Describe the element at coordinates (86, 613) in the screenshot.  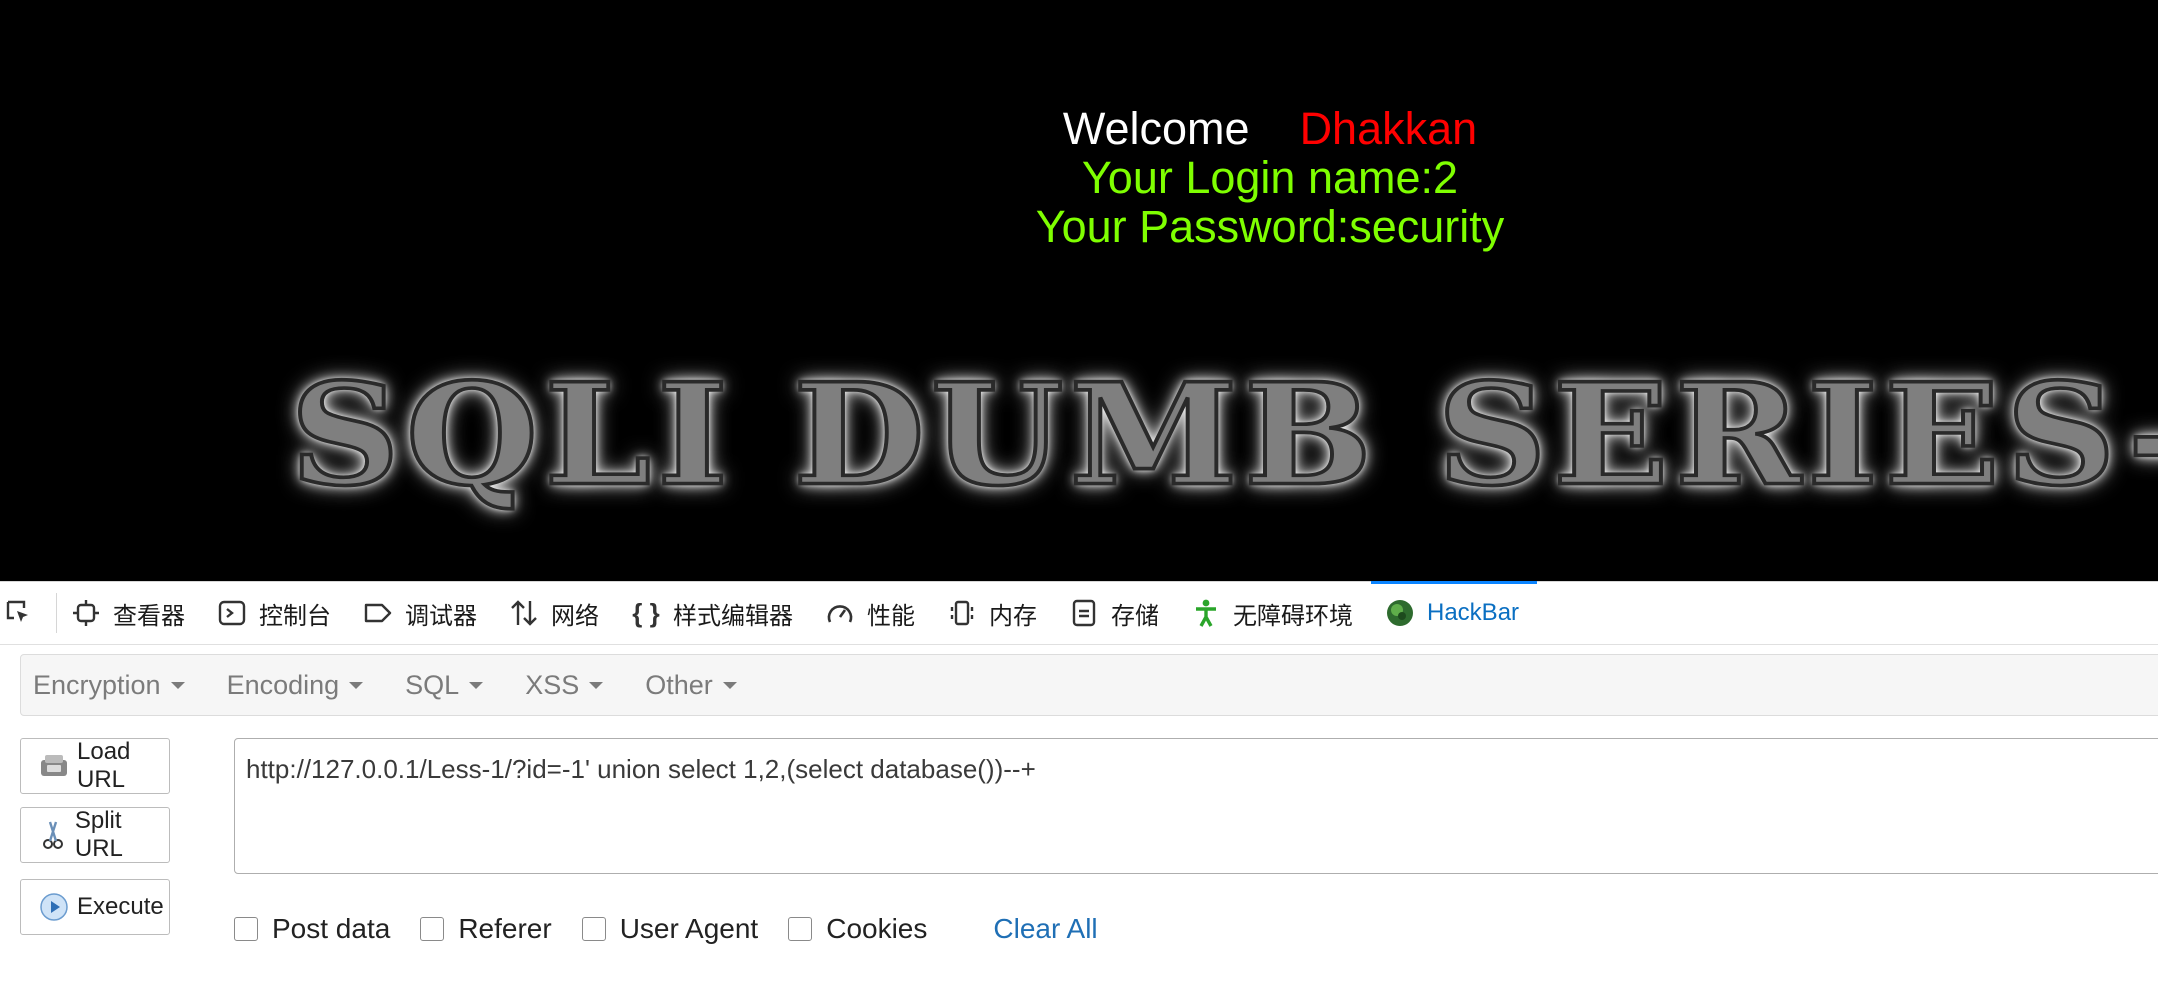
I see `inspector-icon` at that location.